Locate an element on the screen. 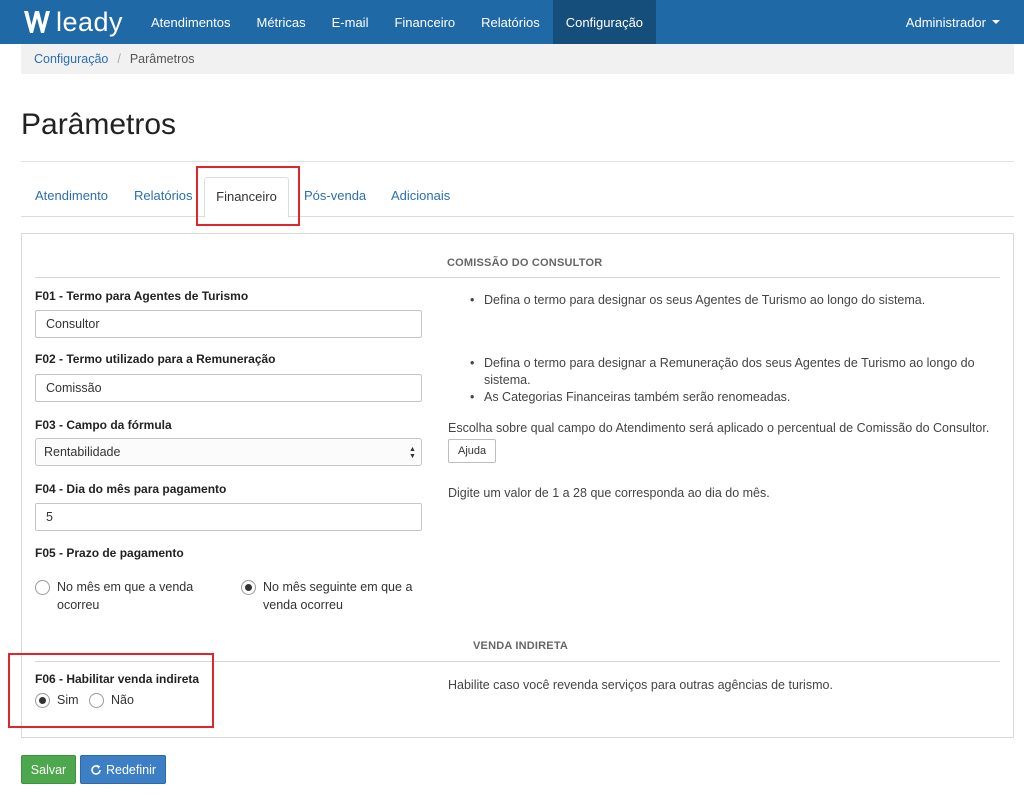 This screenshot has height=795, width=1024. f02-label: F02 - Termo utilizado para a Remuneração is located at coordinates (155, 359).